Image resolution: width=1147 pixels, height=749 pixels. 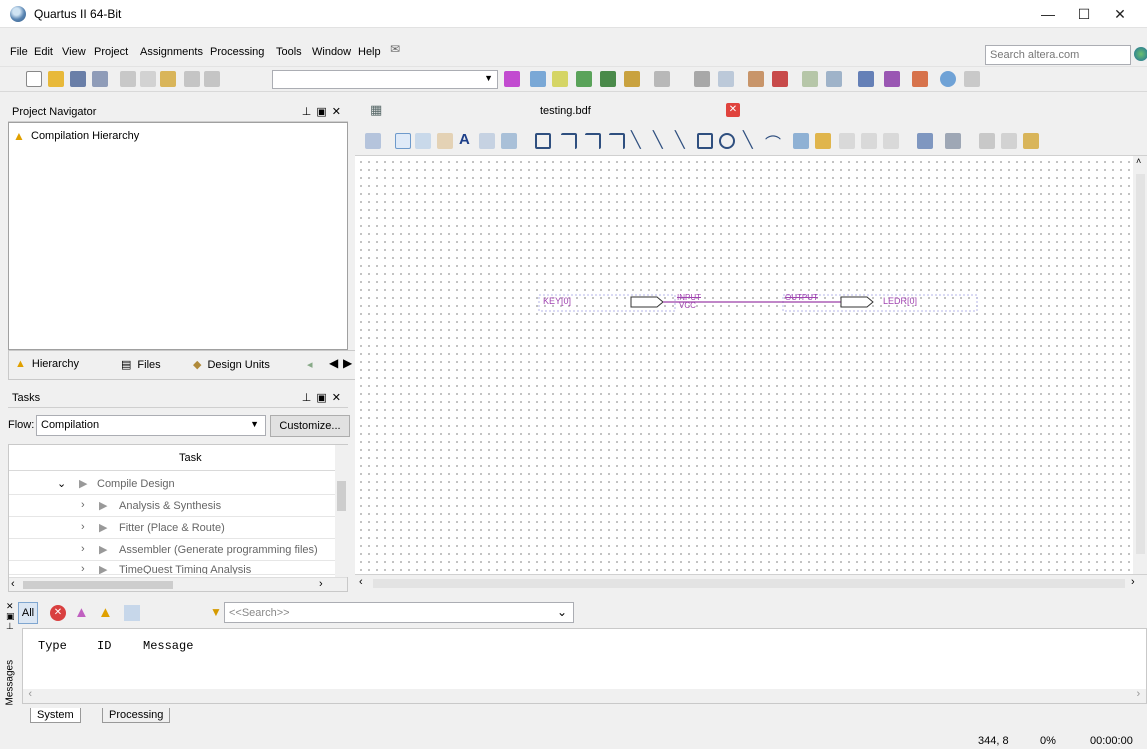 I want to click on tab-scroll-right-icon: ▶, so click(x=347, y=363).